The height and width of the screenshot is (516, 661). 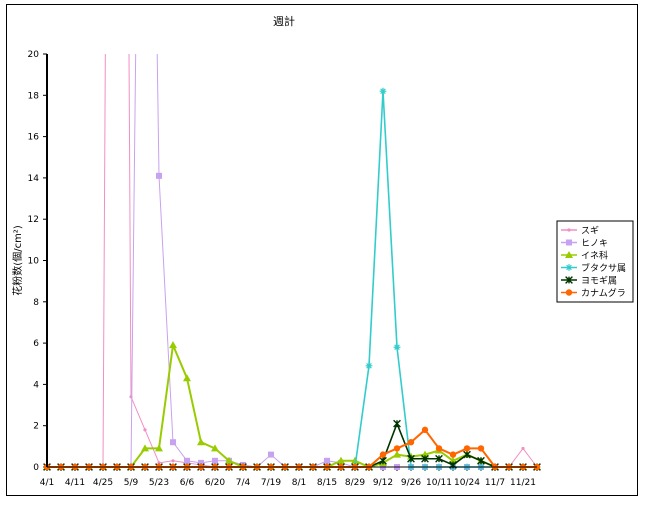 What do you see at coordinates (523, 483) in the screenshot?
I see `x-tick-label: 11/21` at bounding box center [523, 483].